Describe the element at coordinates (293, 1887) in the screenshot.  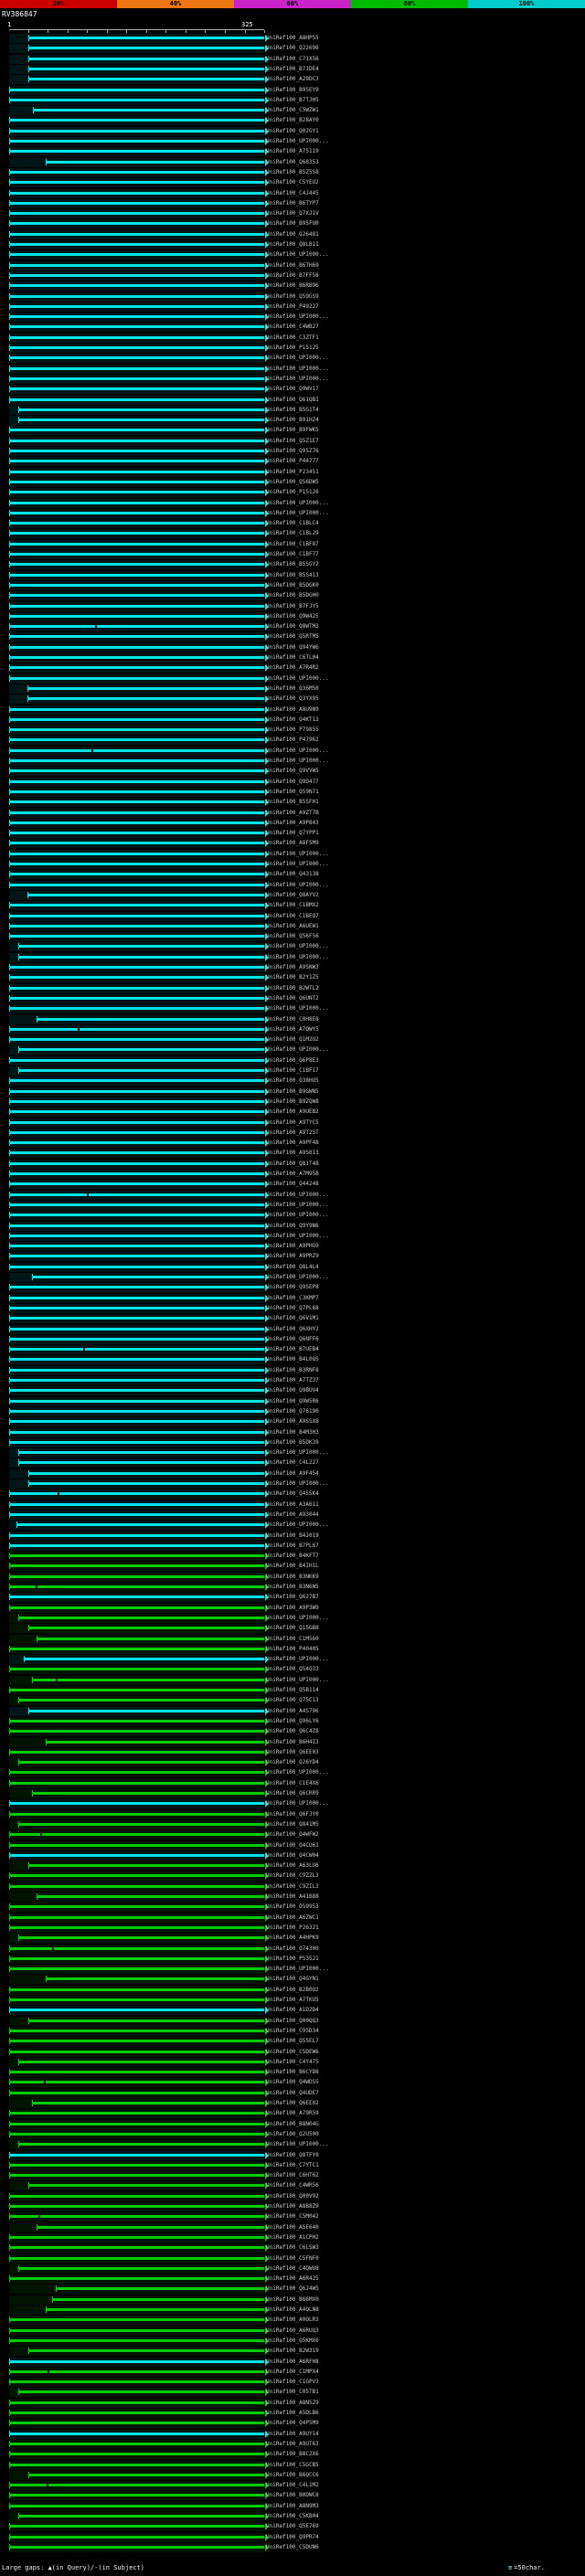
I see `hit-label: UniRef100_C9ZIL3` at that location.